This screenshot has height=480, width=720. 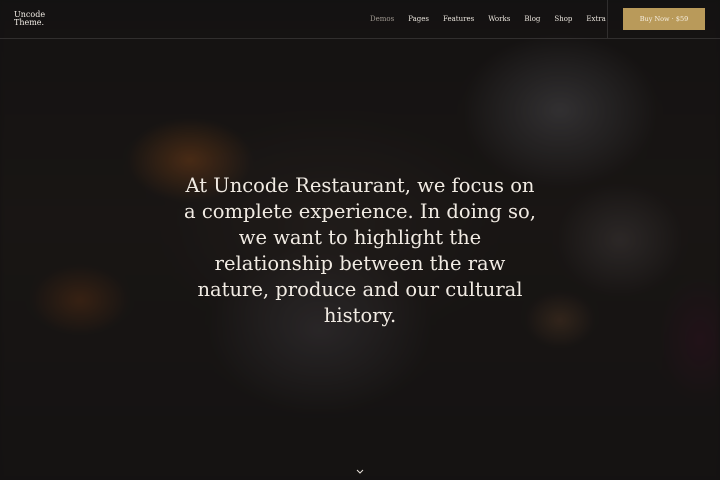 I want to click on buy-now-button: Buy Now · $59, so click(x=664, y=19).